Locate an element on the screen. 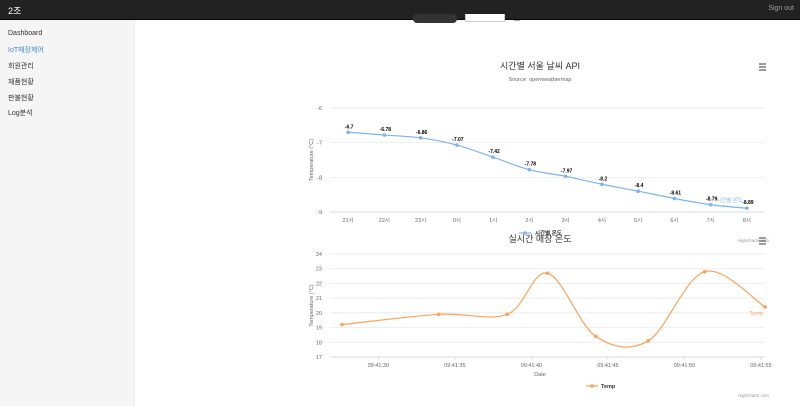  chart-title: 시간별 서울 날씨 API is located at coordinates (540, 66).